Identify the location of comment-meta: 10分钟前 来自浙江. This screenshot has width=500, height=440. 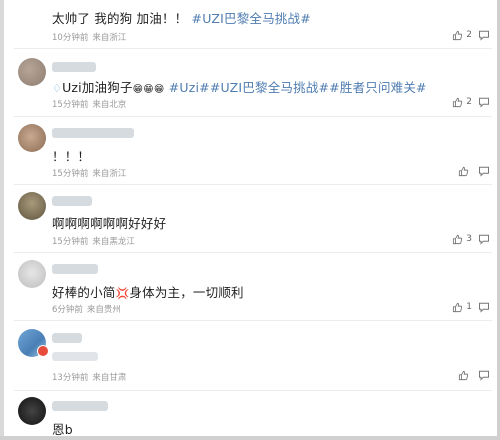
(89, 38).